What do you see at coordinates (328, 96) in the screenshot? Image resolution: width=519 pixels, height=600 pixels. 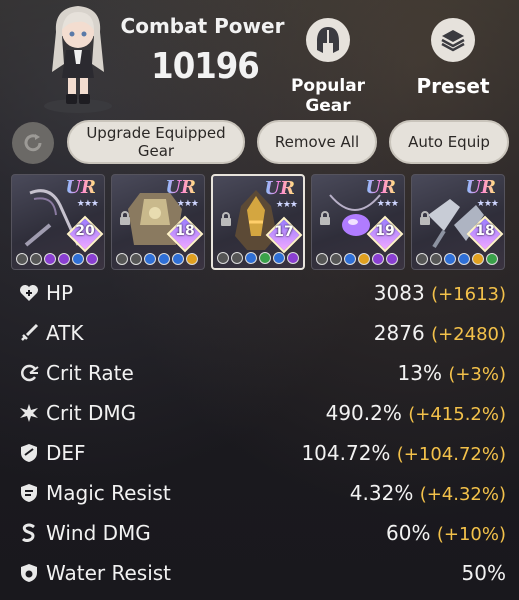 I see `popular-gear-label: Popular Gear` at bounding box center [328, 96].